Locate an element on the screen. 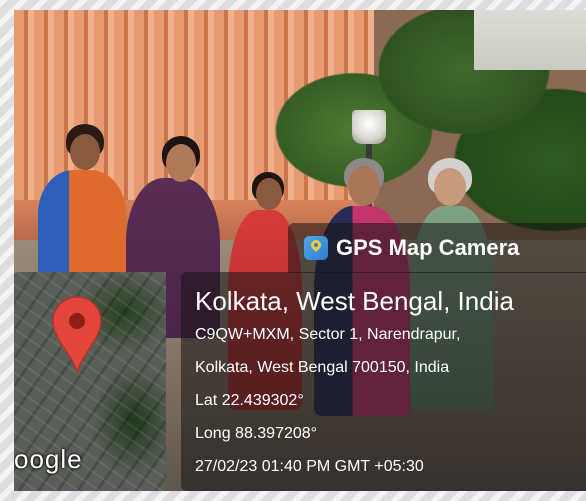 Image resolution: width=586 pixels, height=501 pixels. datetime-label: 27/02/23 01:40 PM GMT +05:30 is located at coordinates (309, 466).